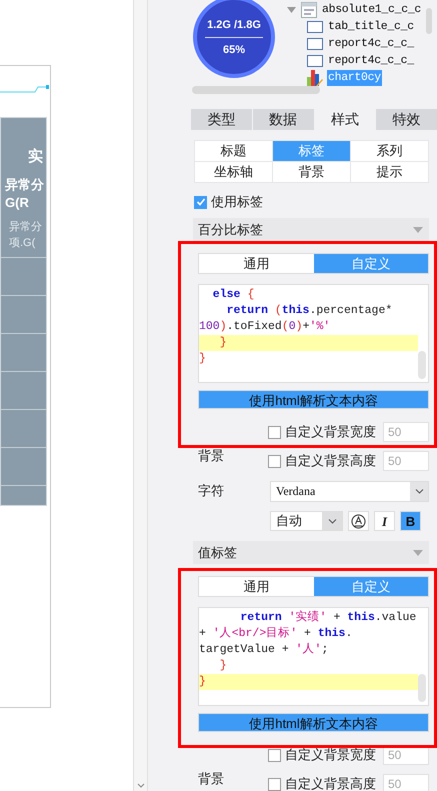 The height and width of the screenshot is (791, 437). Describe the element at coordinates (35, 157) in the screenshot. I see `table-cell-text: 实` at that location.